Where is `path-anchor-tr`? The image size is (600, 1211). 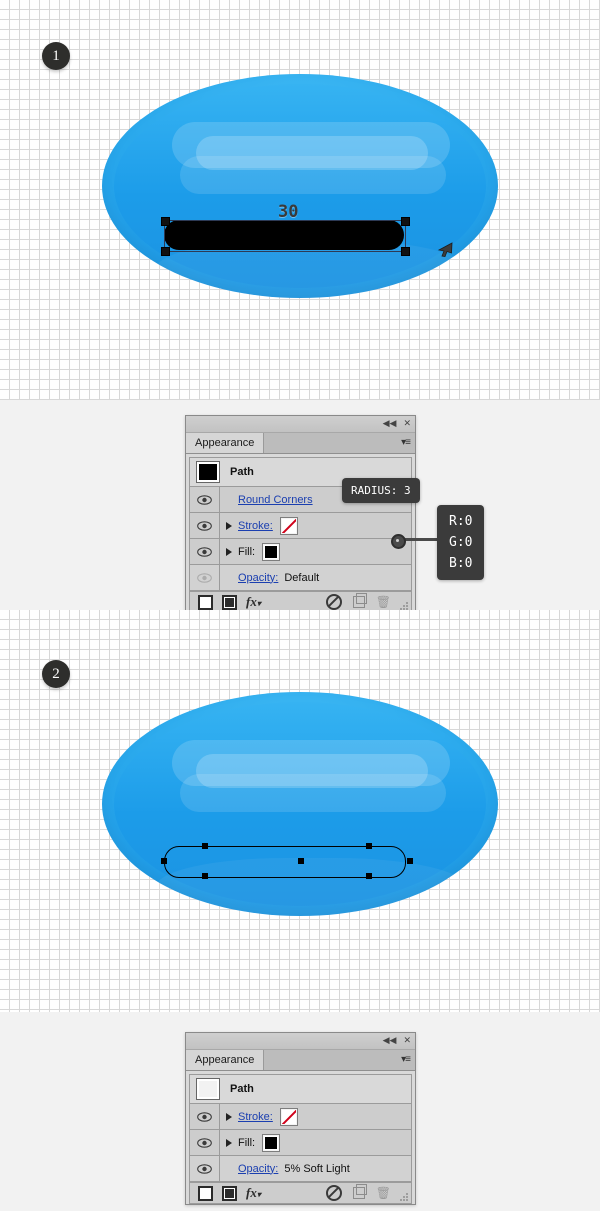 path-anchor-tr is located at coordinates (369, 846).